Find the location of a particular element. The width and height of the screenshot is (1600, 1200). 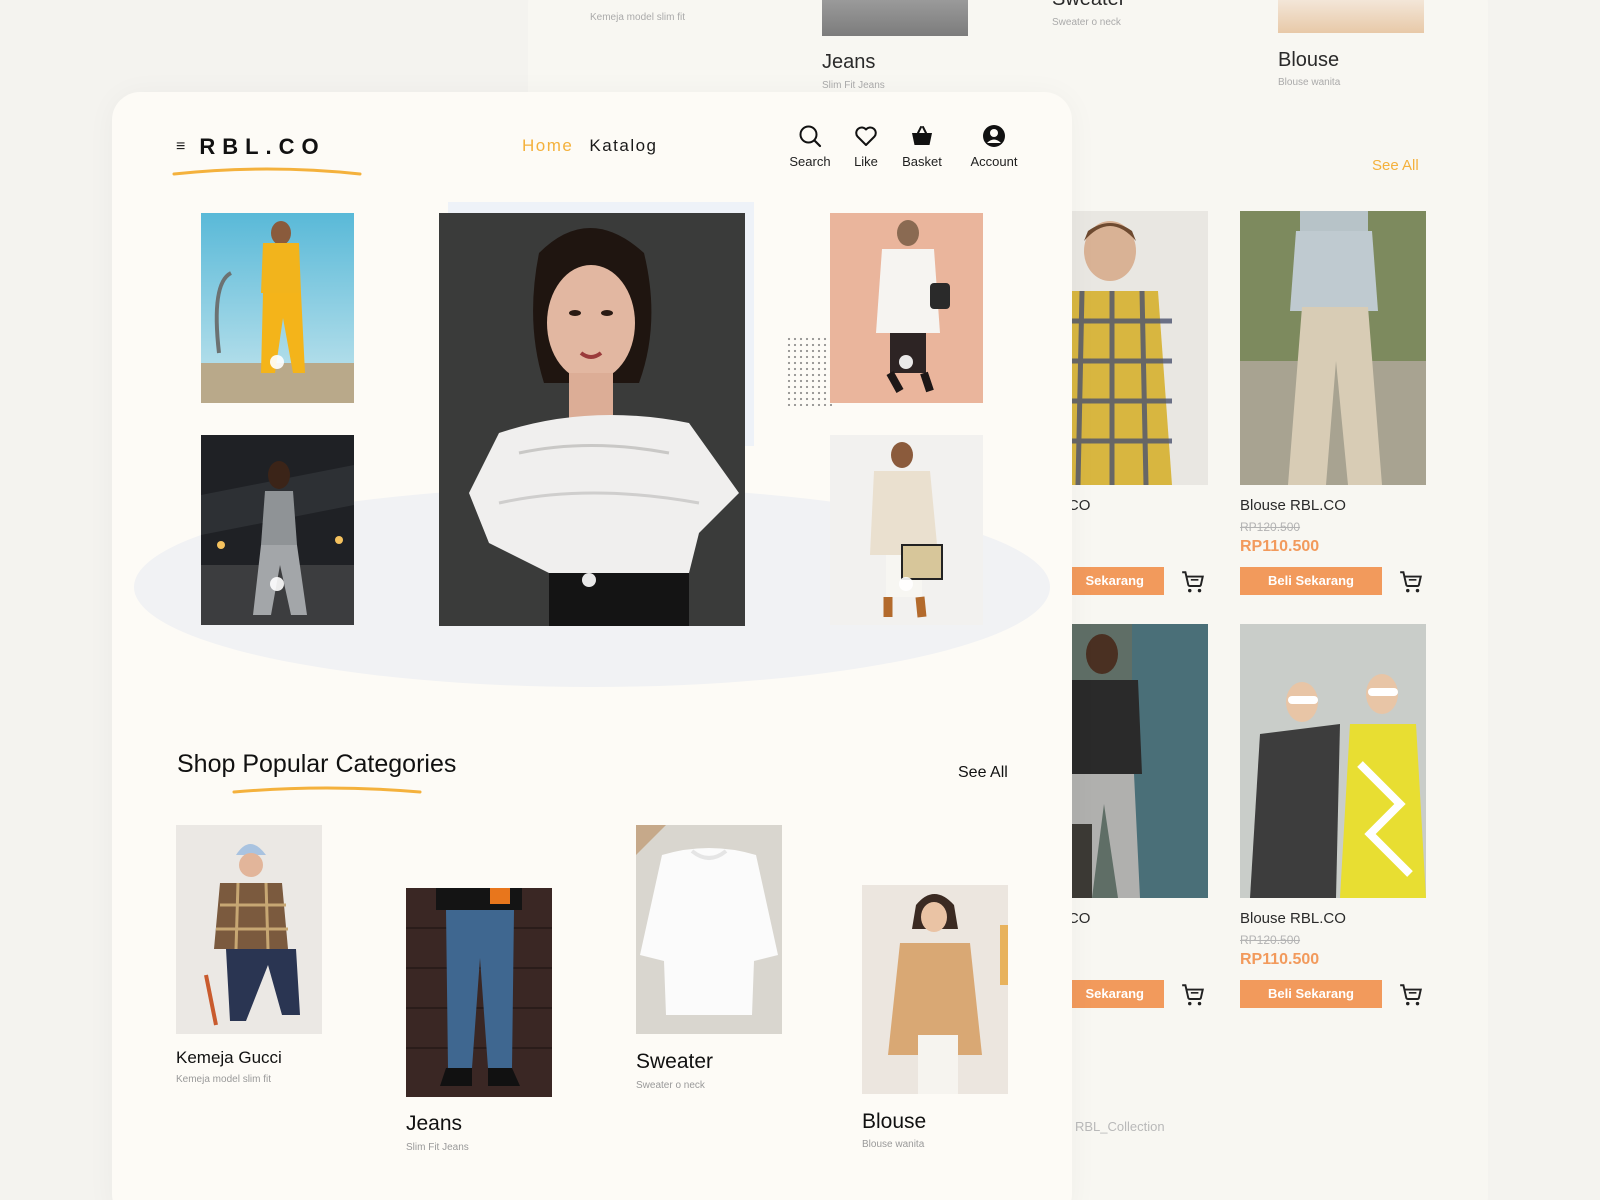

bg-category-sub: Slim Fit Jeans is located at coordinates (853, 85).